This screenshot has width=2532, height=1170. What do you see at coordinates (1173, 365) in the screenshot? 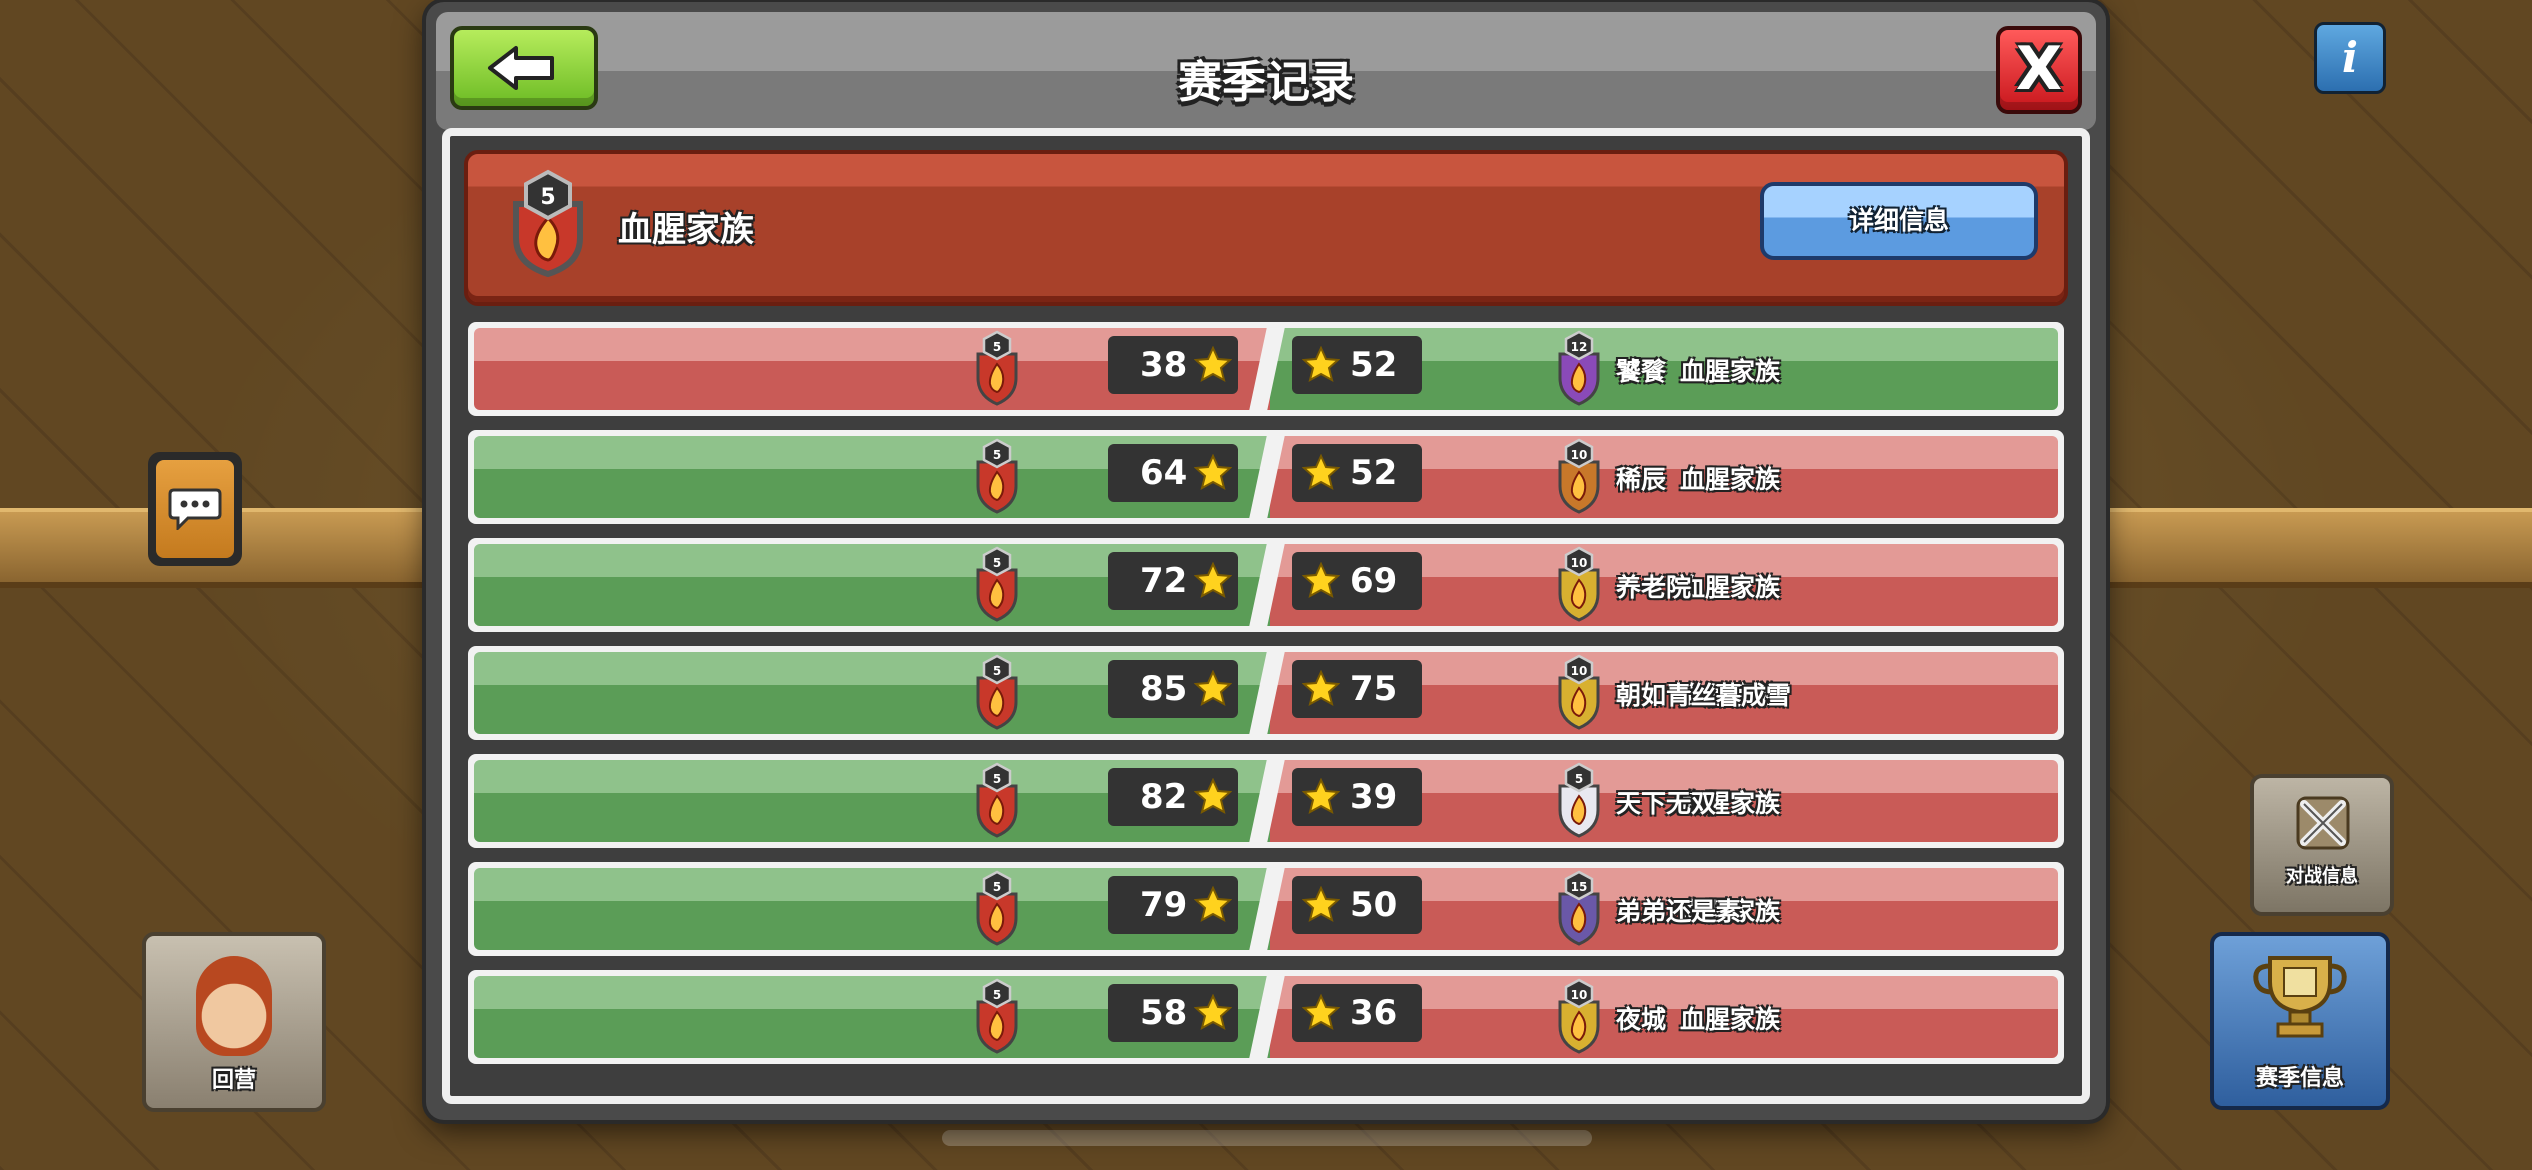
I see `own-stars: 38` at bounding box center [1173, 365].